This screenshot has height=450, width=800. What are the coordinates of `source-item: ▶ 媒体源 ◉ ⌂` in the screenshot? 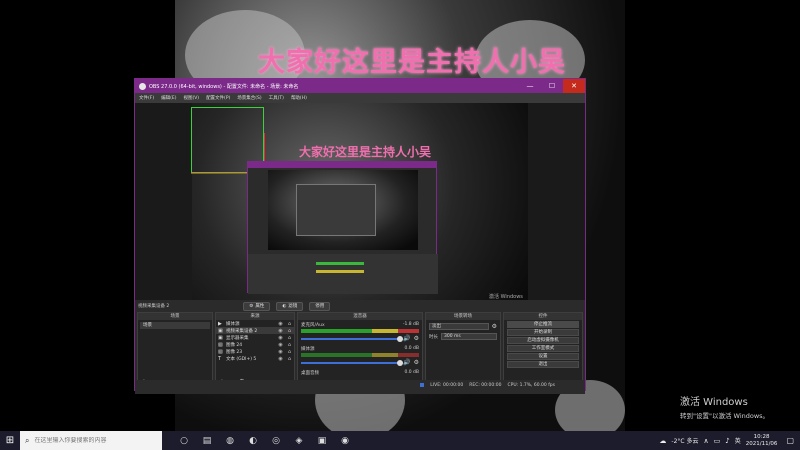 It's located at (255, 323).